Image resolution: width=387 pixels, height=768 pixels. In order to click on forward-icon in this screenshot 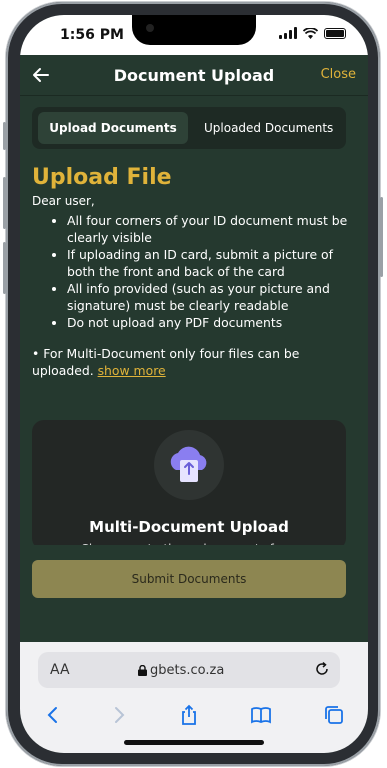, I will do `click(119, 715)`.